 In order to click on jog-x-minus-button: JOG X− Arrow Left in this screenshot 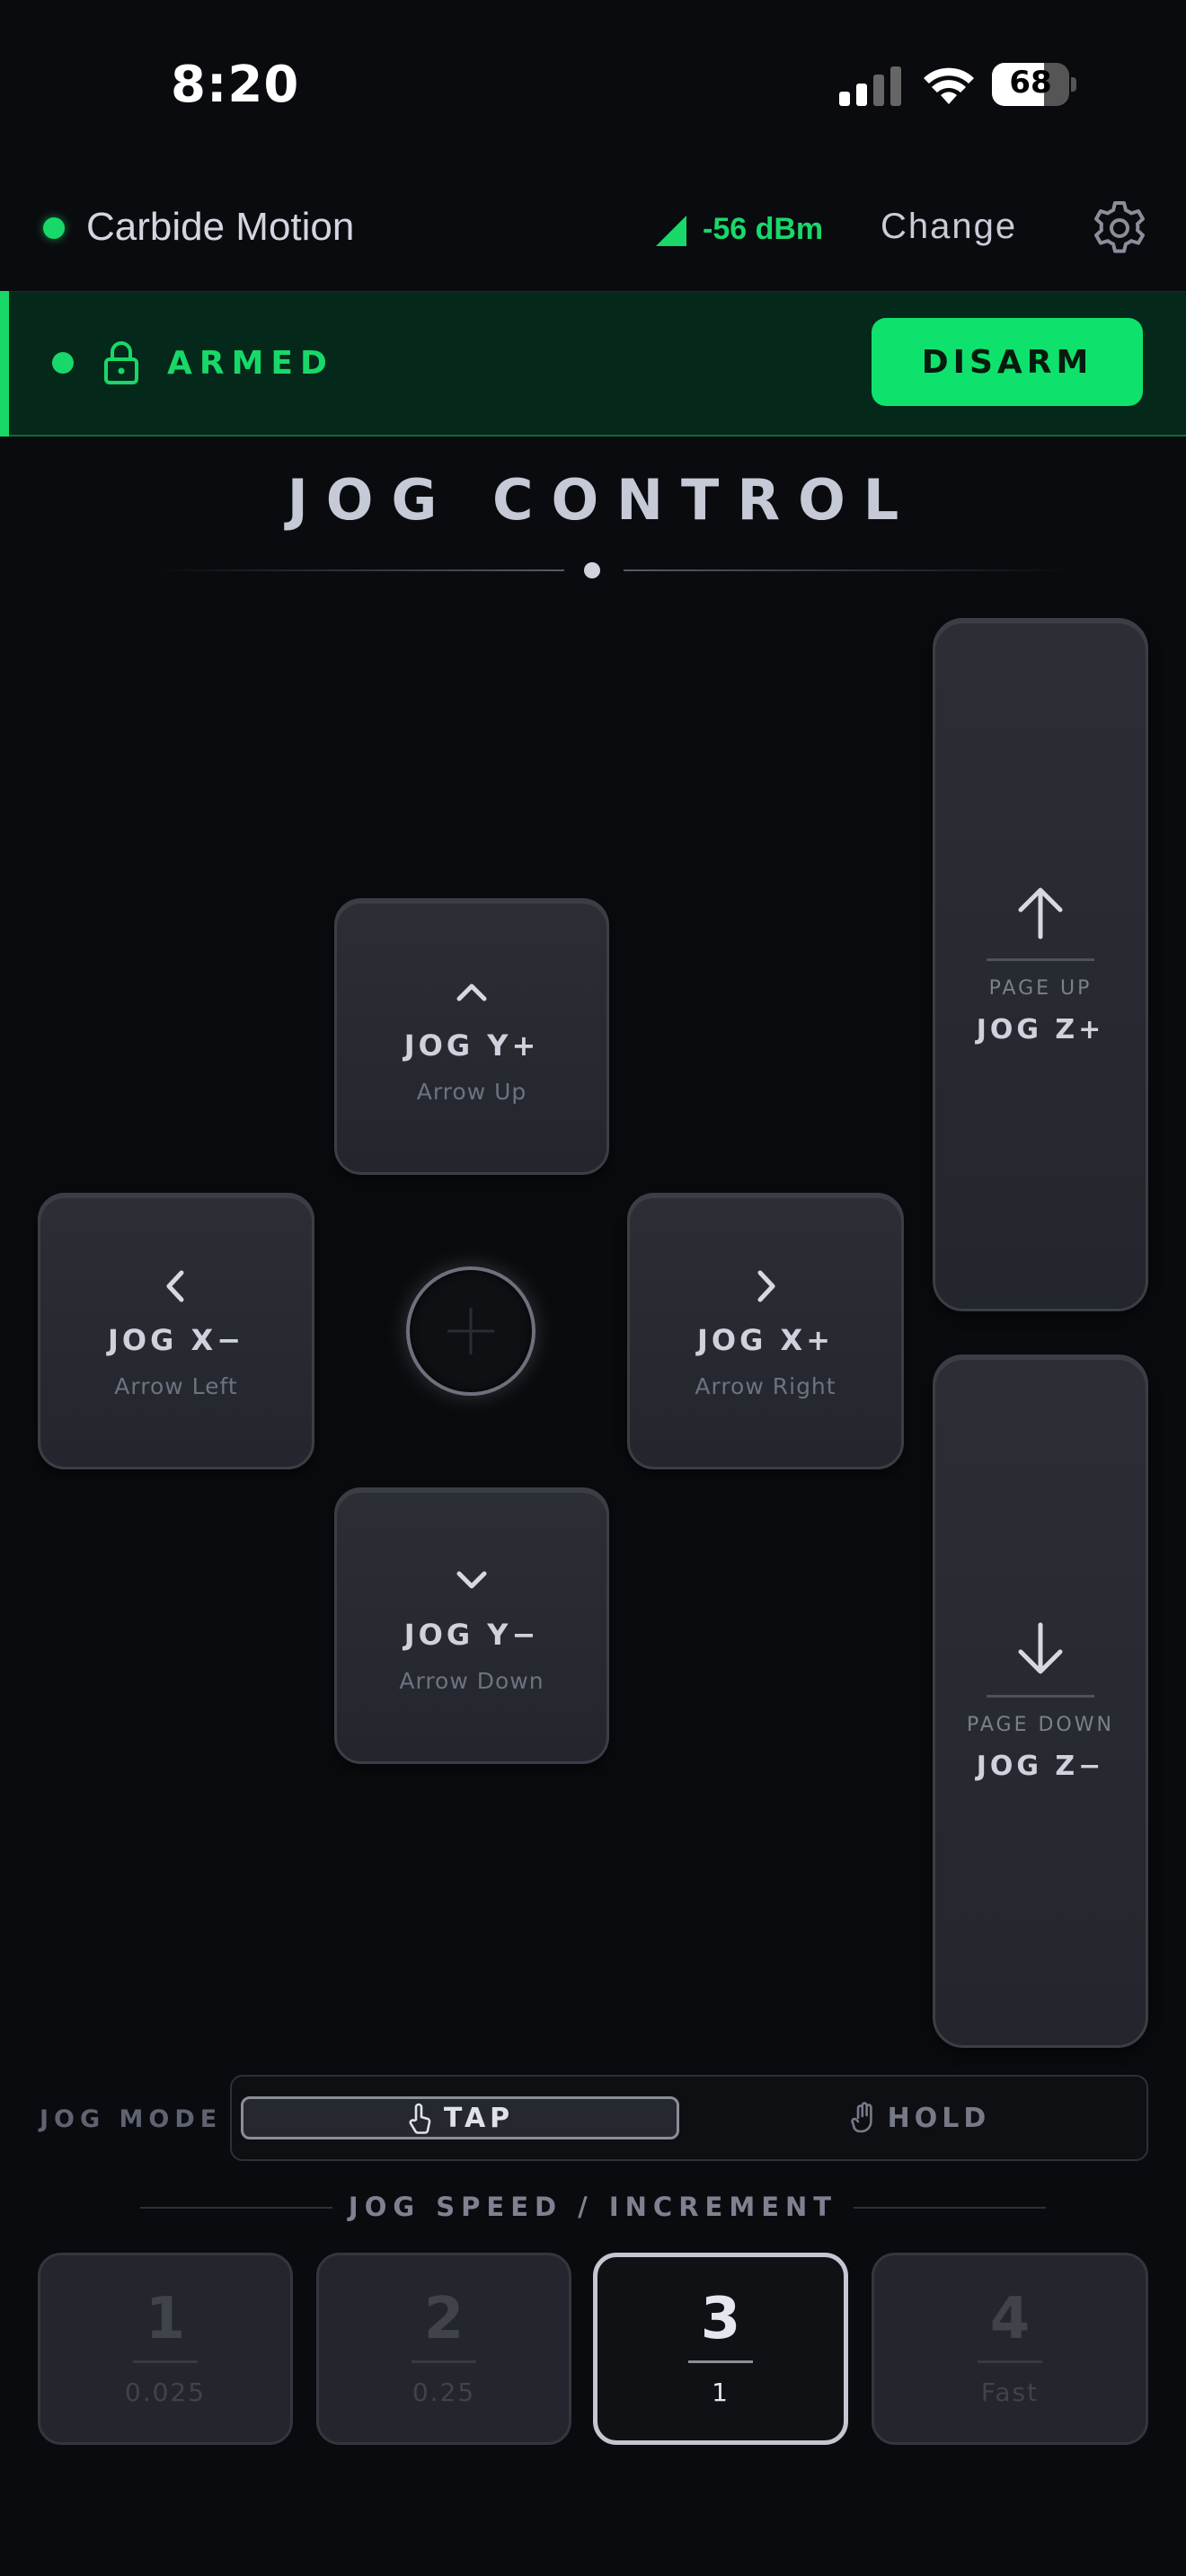, I will do `click(176, 1331)`.